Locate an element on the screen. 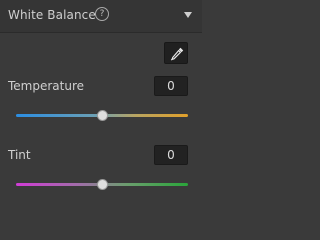 The image size is (320, 240). temperature-slider-thumb is located at coordinates (102, 115).